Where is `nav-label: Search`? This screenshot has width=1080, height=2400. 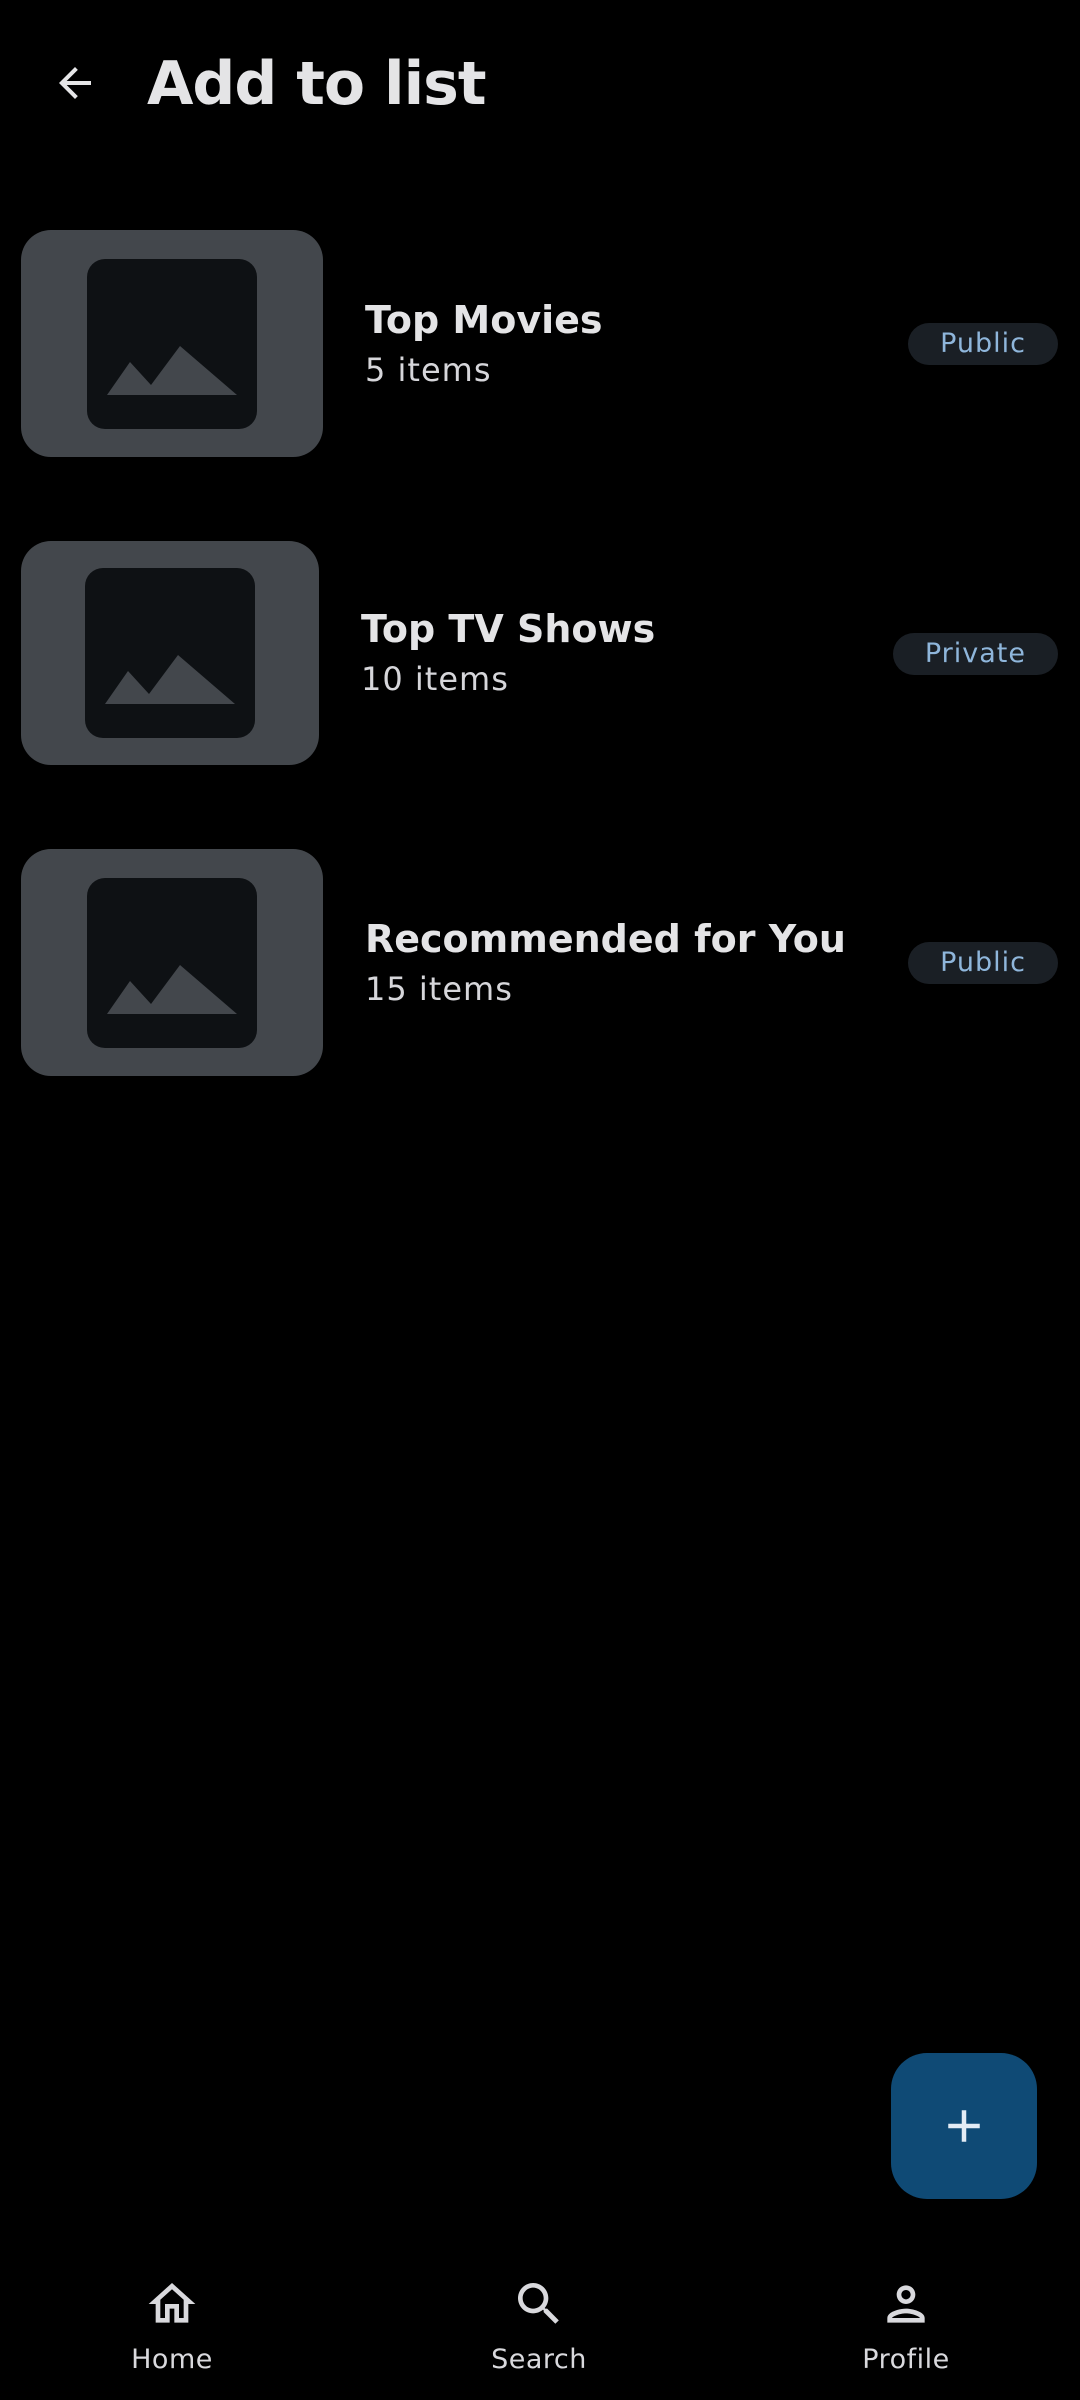
nav-label: Search is located at coordinates (539, 2359).